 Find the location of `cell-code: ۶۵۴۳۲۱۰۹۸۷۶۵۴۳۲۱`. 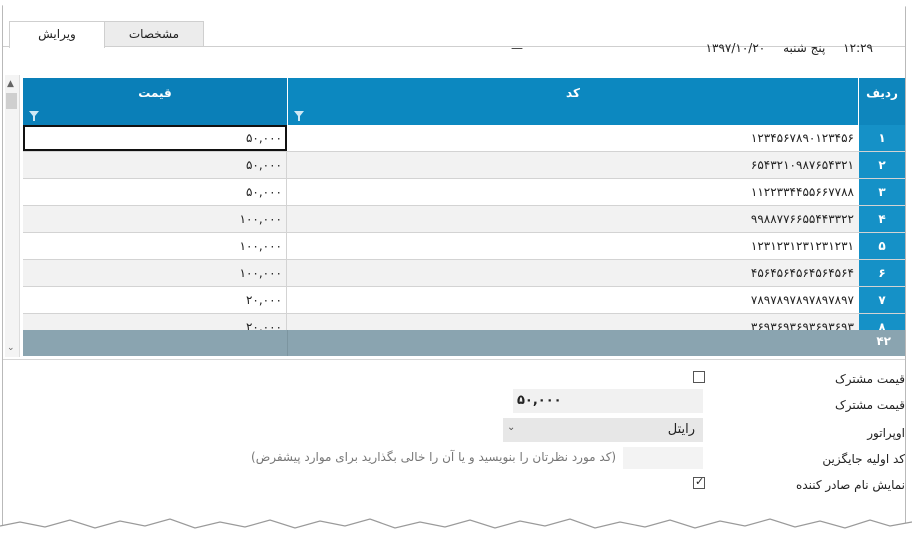

cell-code: ۶۵۴۳۲۱۰۹۸۷۶۵۴۳۲۱ is located at coordinates (573, 165).